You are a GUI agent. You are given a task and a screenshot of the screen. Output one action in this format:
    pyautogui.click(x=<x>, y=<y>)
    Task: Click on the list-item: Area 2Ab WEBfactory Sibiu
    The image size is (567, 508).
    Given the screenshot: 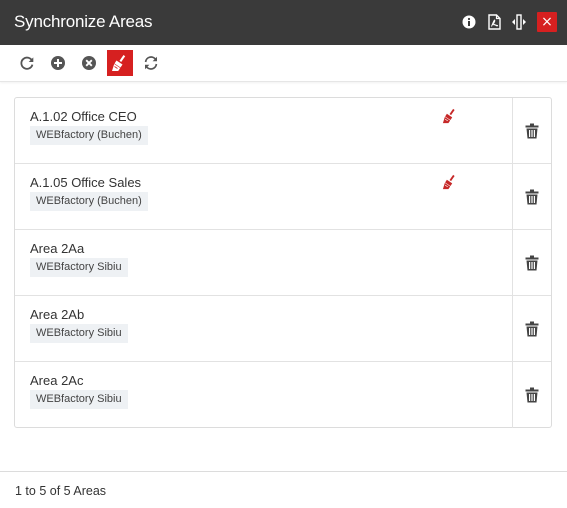 What is the action you would take?
    pyautogui.click(x=283, y=329)
    